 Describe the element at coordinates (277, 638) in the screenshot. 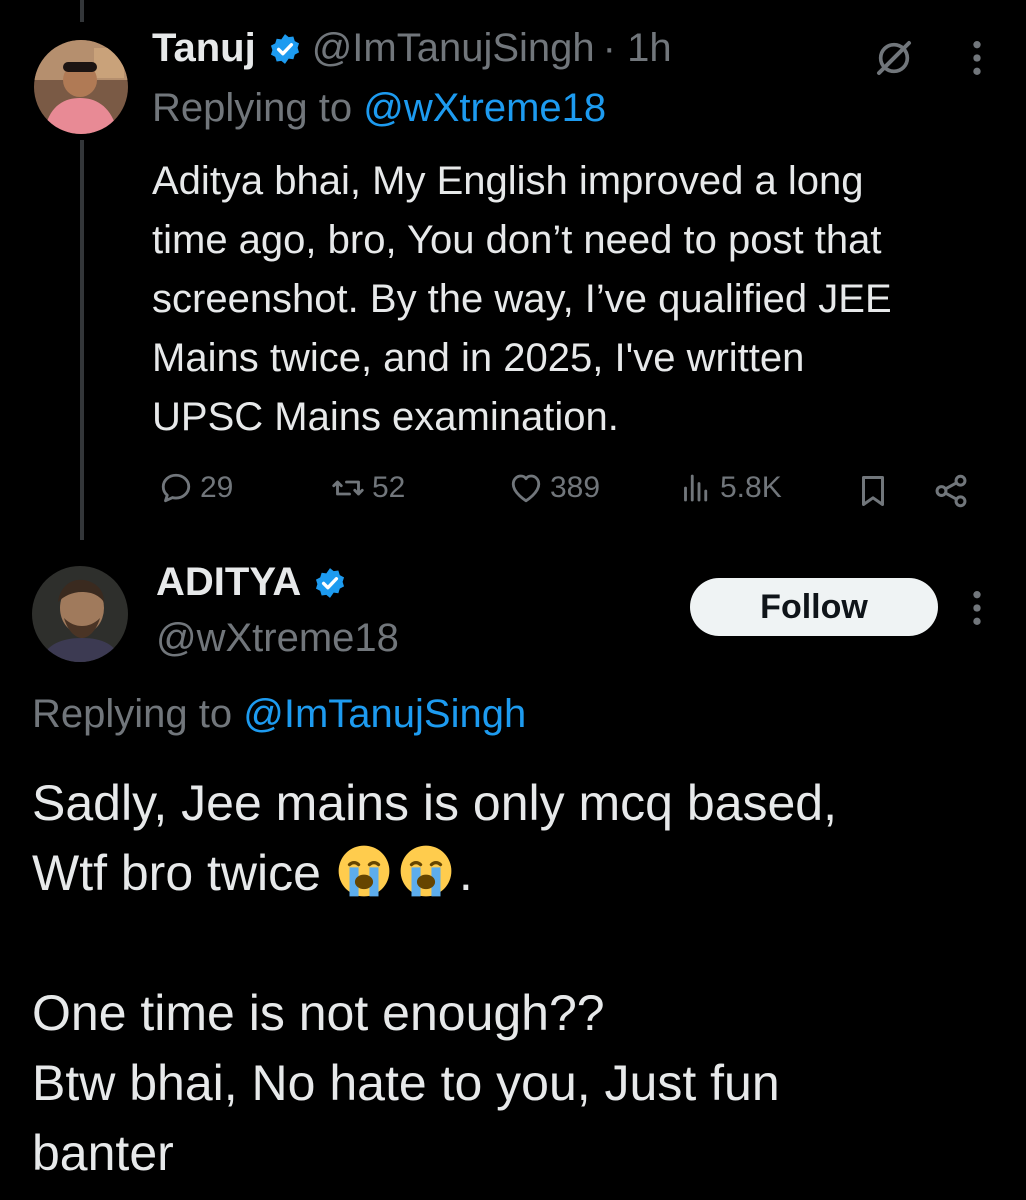

I see `author-handle: @wXtreme18` at that location.